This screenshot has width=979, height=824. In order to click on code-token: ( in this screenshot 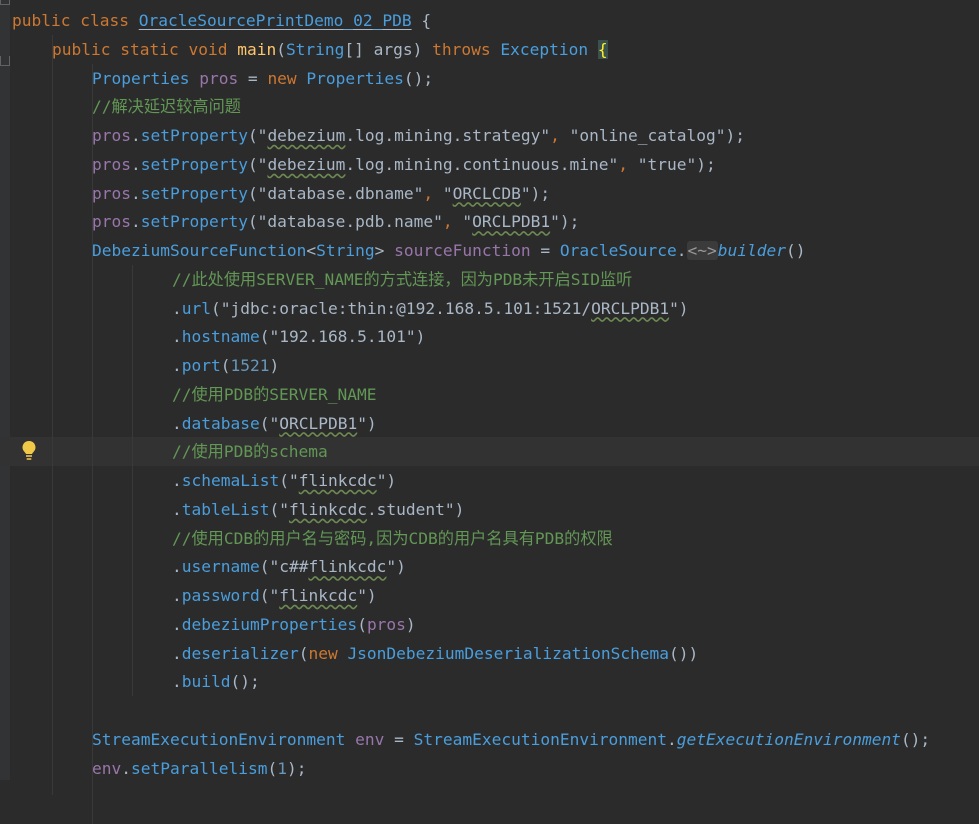, I will do `click(362, 624)`.